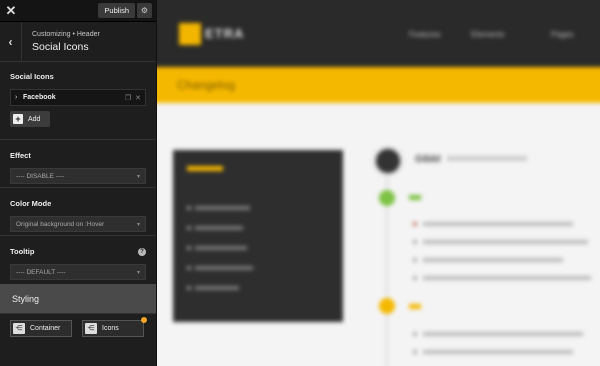 The width and height of the screenshot is (600, 366). Describe the element at coordinates (78, 164) in the screenshot. I see `effect-section: Effect ---- DISABLE ---- ▾` at that location.